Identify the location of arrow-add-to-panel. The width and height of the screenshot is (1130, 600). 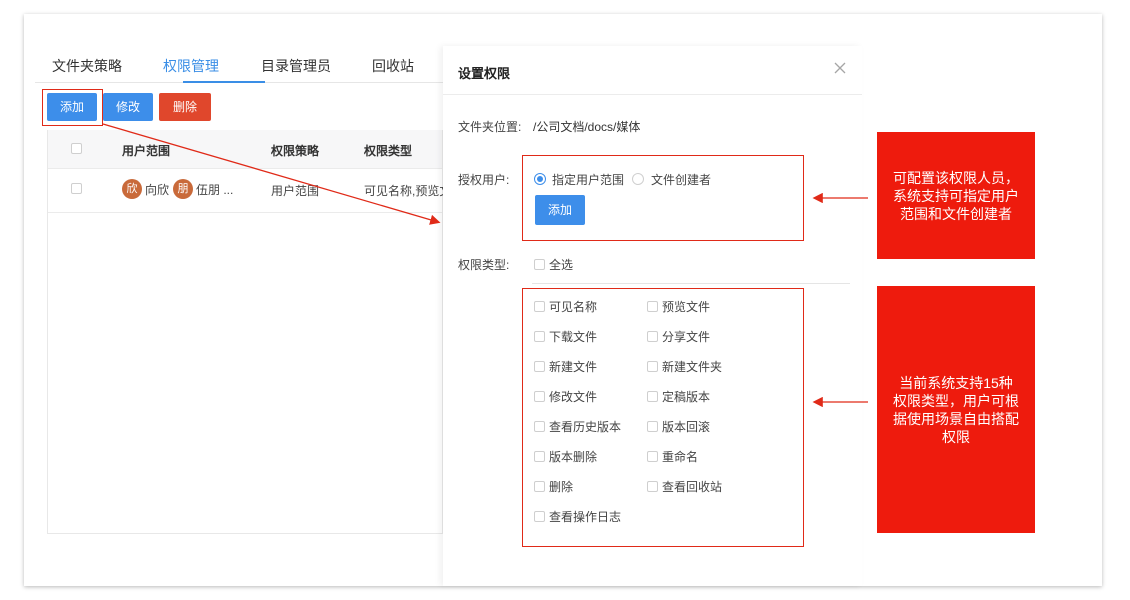
(271, 174).